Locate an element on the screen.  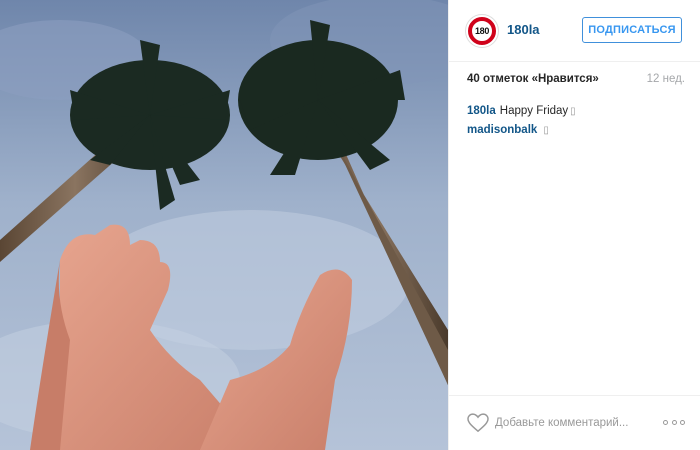
comment-text: Happy Friday is located at coordinates (534, 111).